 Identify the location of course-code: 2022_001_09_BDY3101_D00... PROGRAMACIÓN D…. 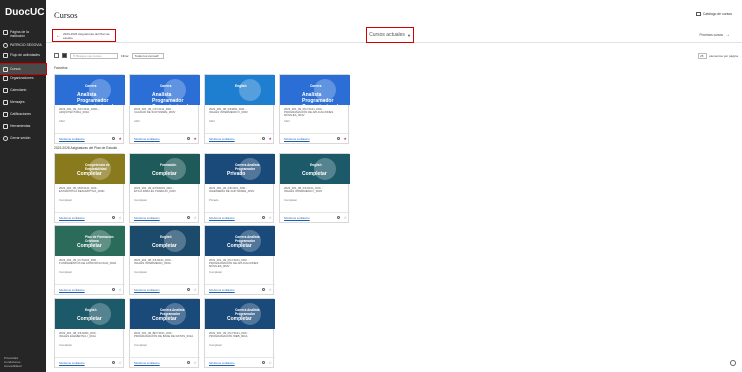
(165, 334).